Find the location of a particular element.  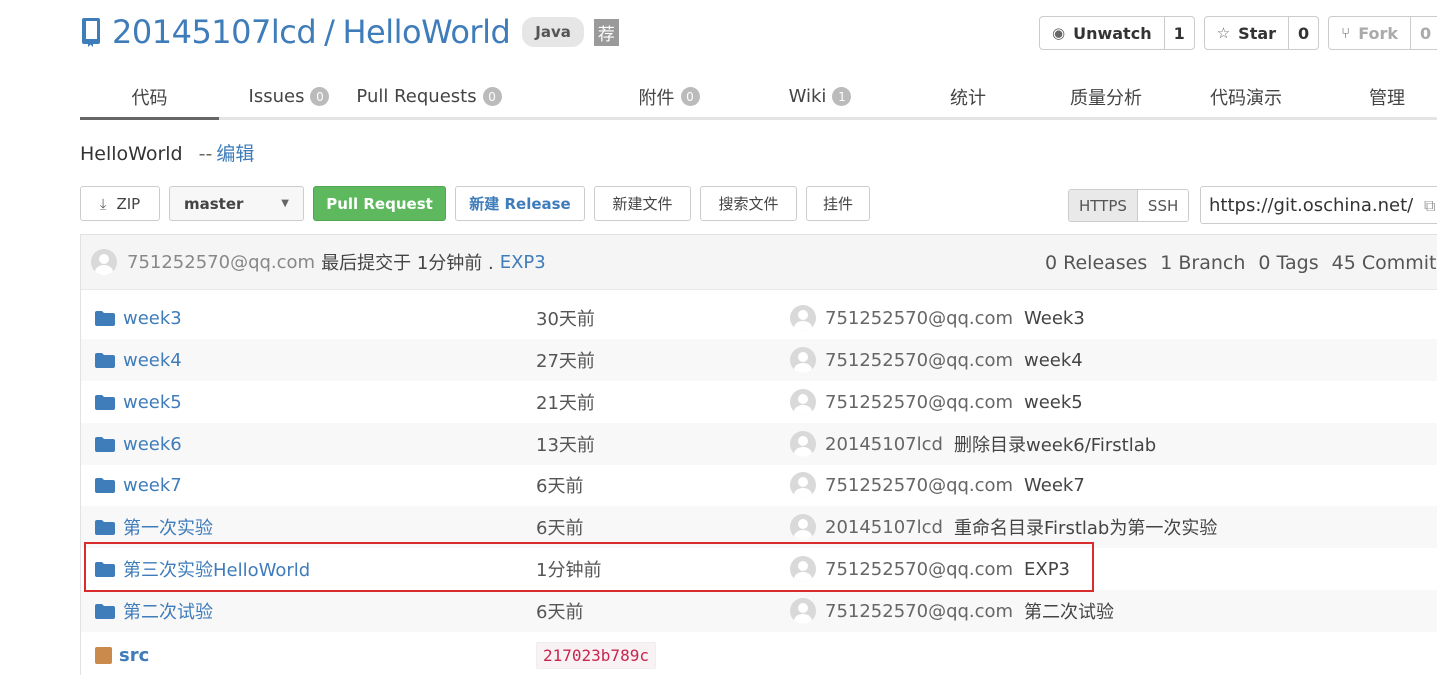

branch-count-link: 1 Branch is located at coordinates (1202, 263).